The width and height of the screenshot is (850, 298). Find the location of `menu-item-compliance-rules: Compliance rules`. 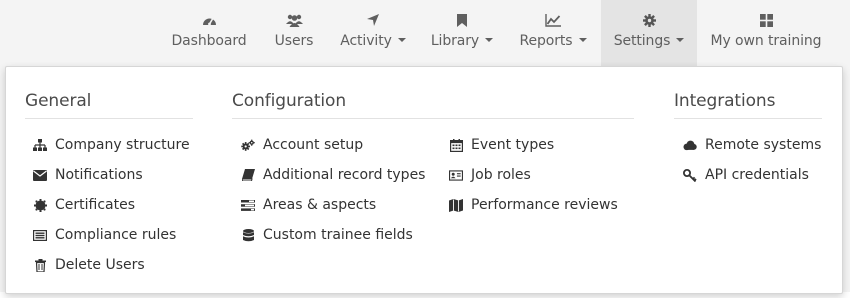

menu-item-compliance-rules: Compliance rules is located at coordinates (104, 235).